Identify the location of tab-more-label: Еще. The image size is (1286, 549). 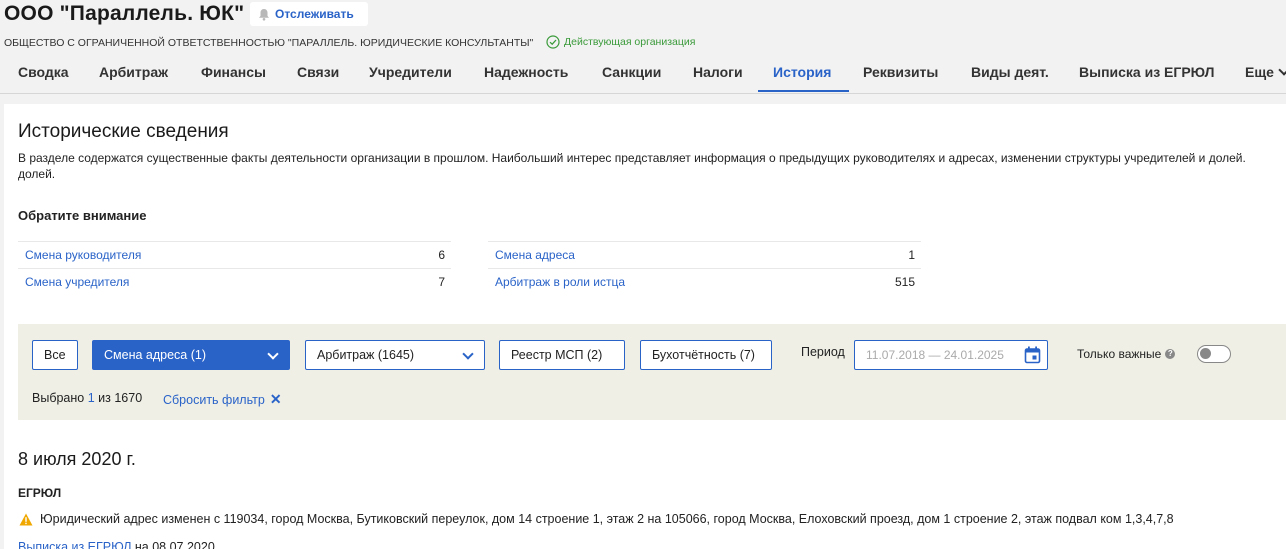
(1259, 72).